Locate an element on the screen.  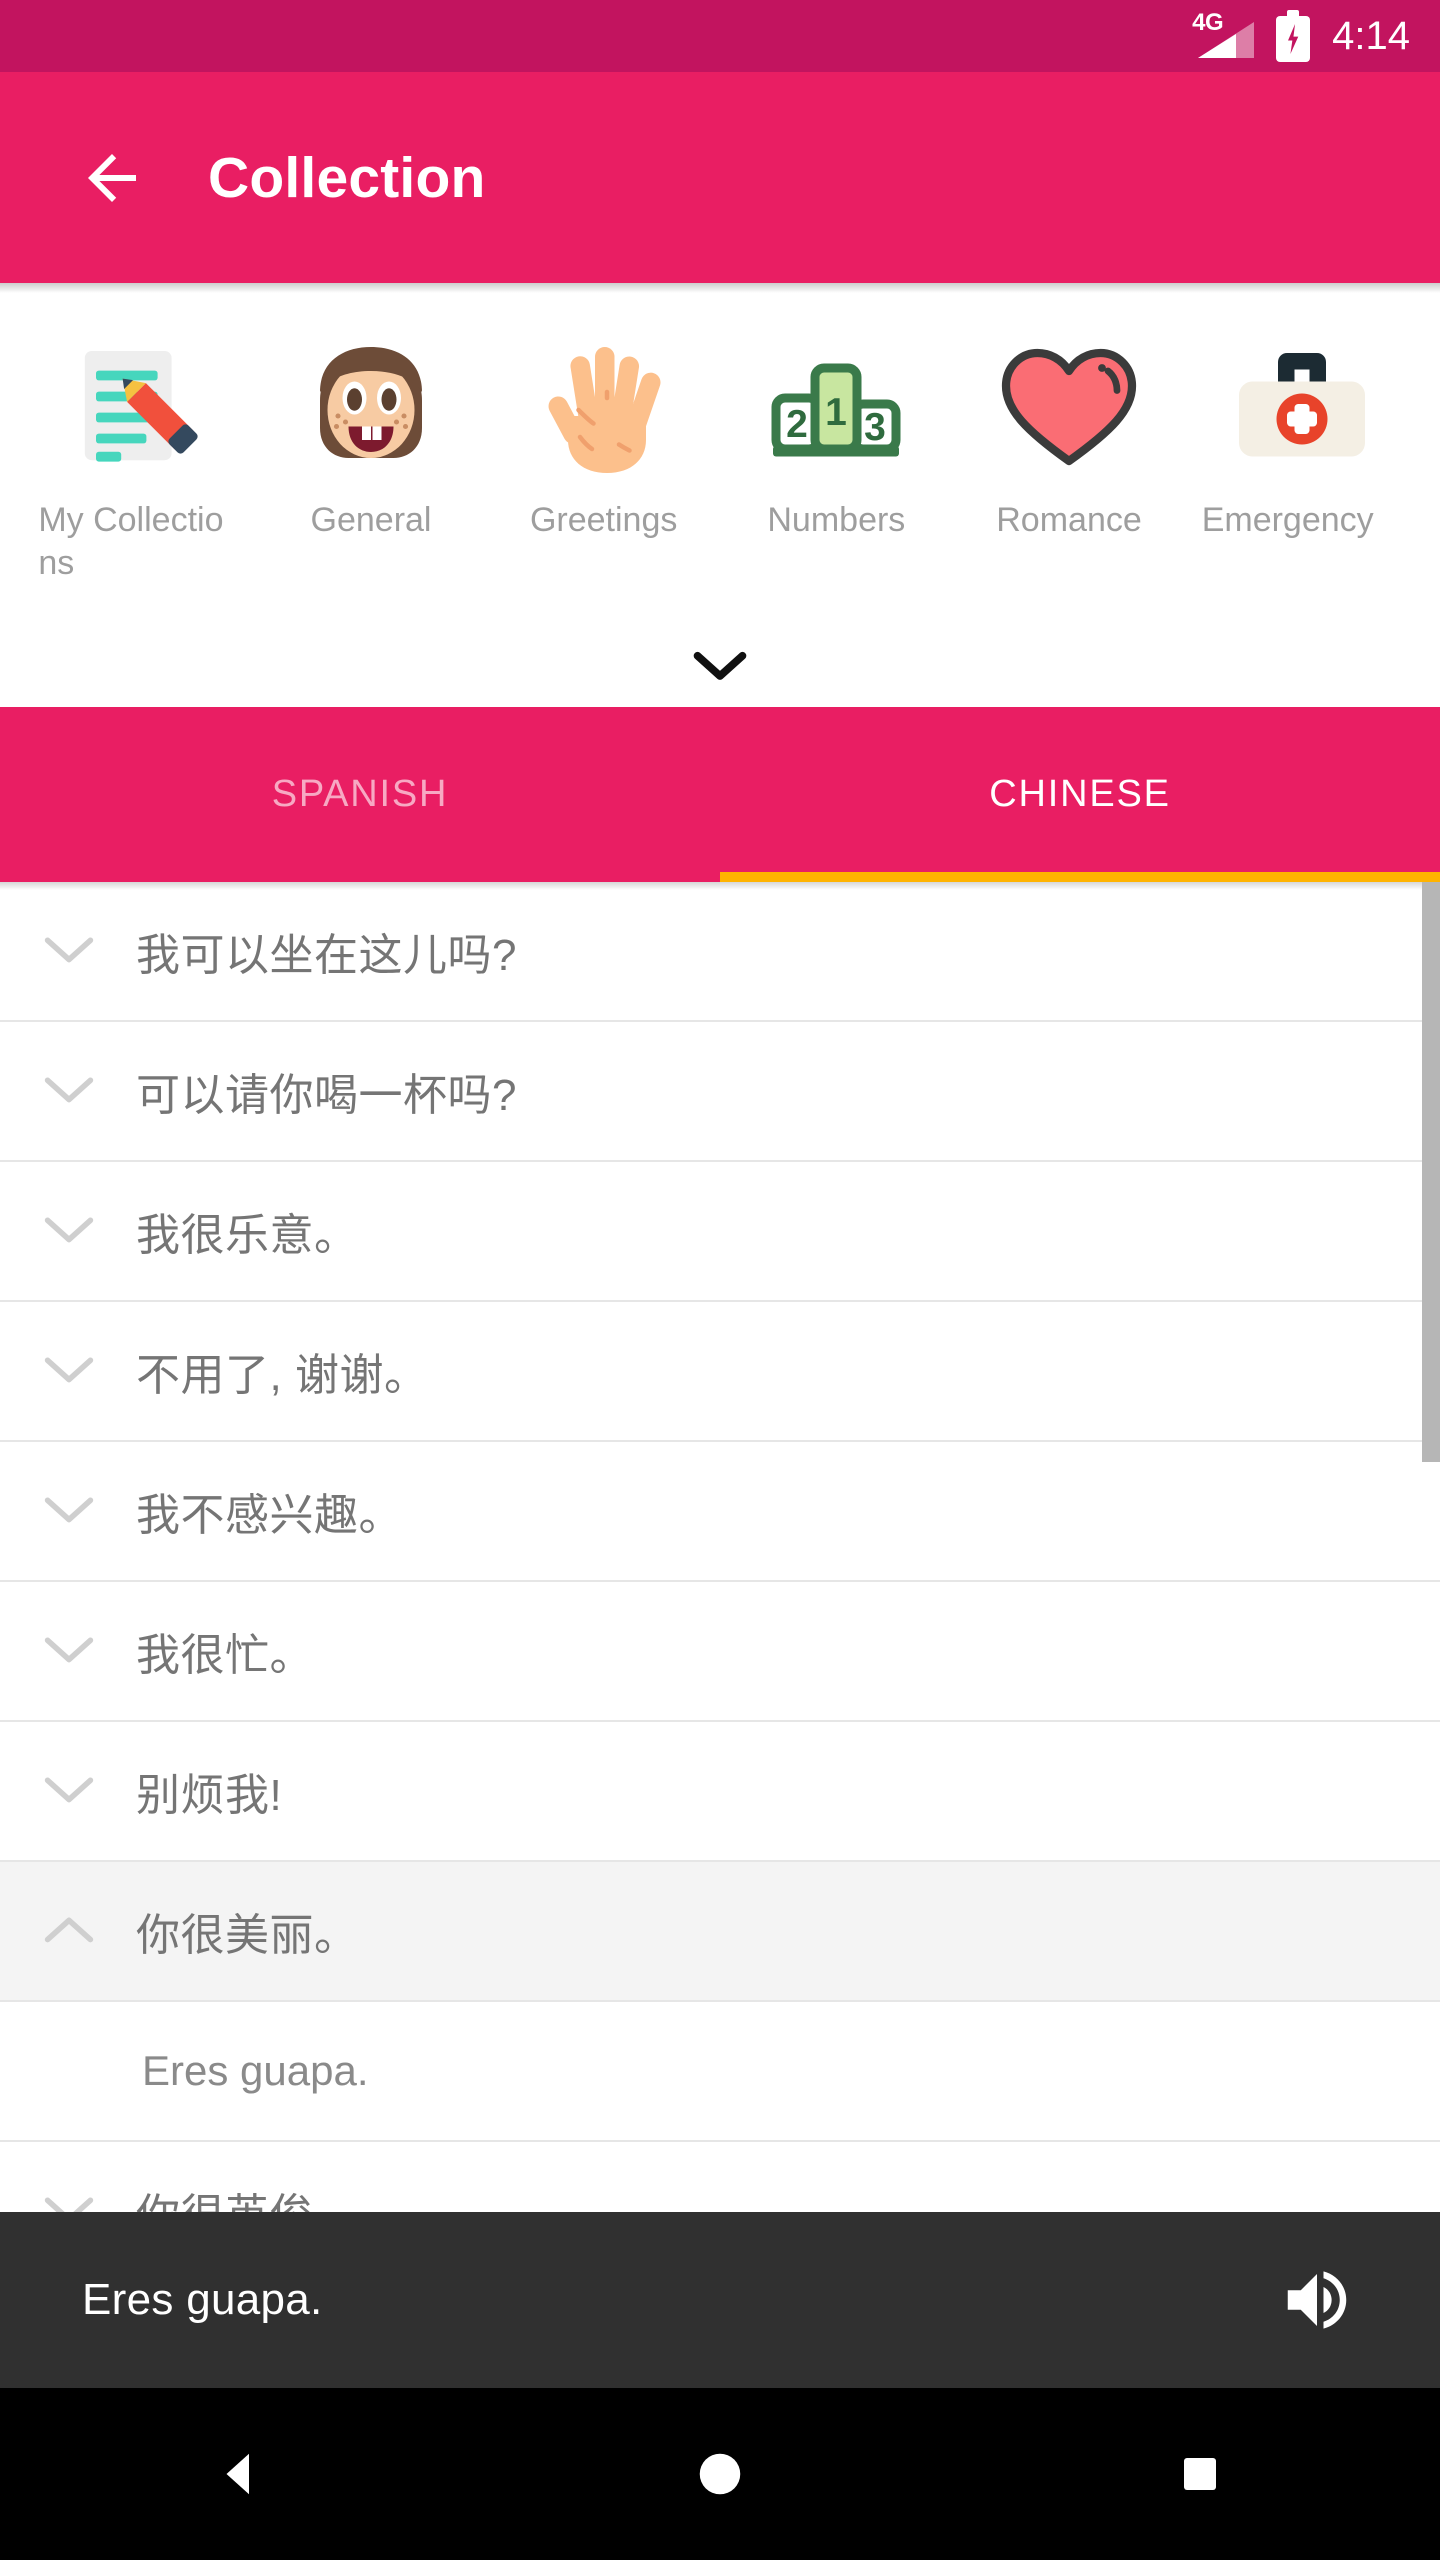
tab-spanish: SPANISH is located at coordinates (360, 794).